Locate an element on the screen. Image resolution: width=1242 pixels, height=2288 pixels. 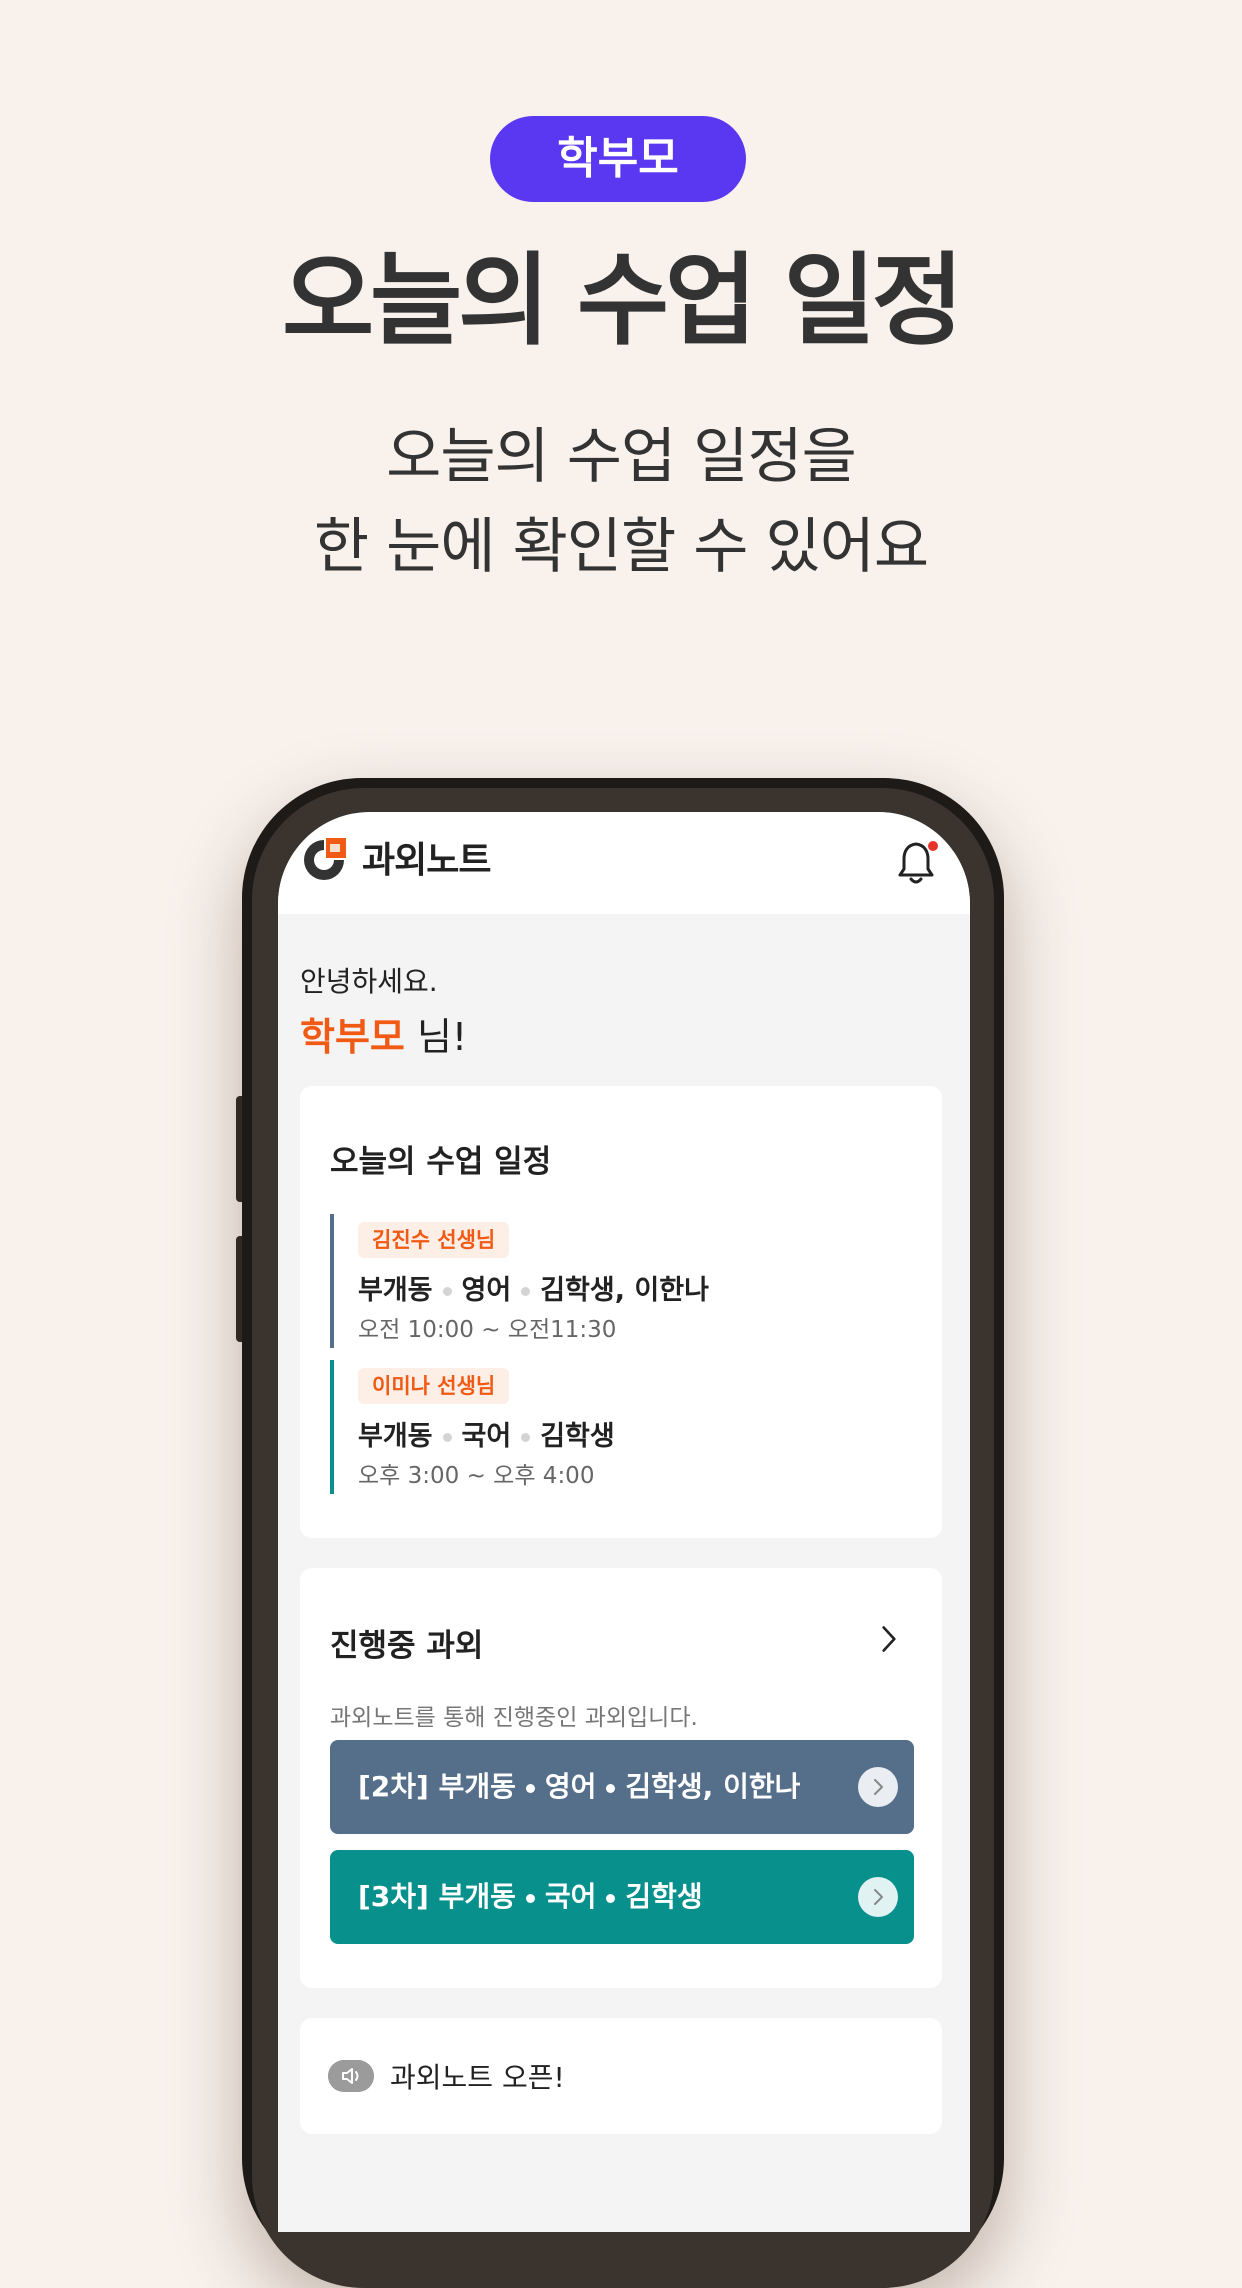
user-suffix: 님! is located at coordinates (436, 1037).